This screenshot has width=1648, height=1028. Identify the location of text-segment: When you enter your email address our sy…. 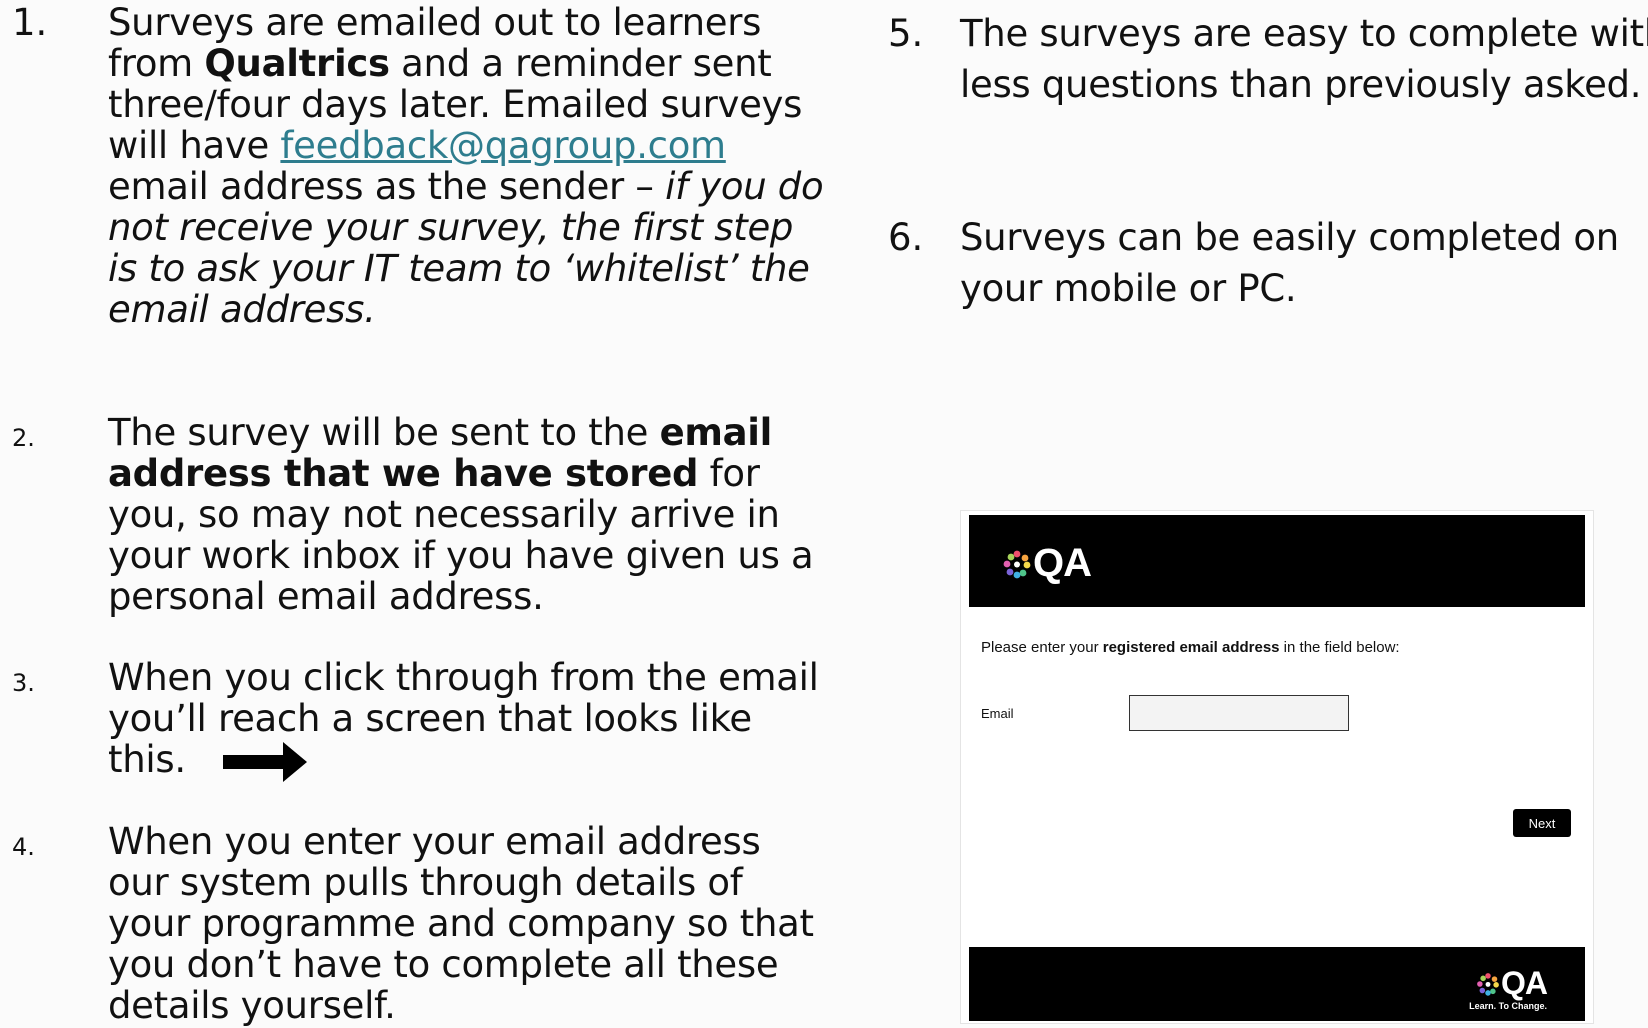
(461, 923).